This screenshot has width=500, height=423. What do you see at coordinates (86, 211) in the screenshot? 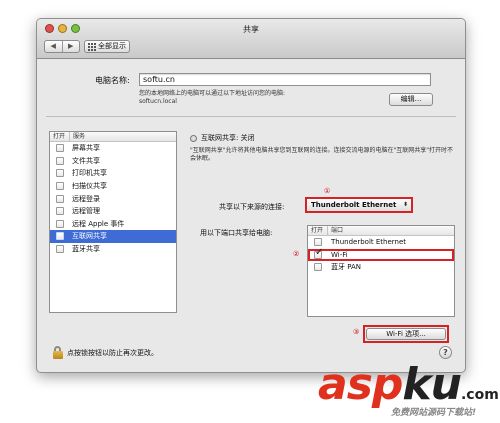
I see `service-label: 远程管理` at bounding box center [86, 211].